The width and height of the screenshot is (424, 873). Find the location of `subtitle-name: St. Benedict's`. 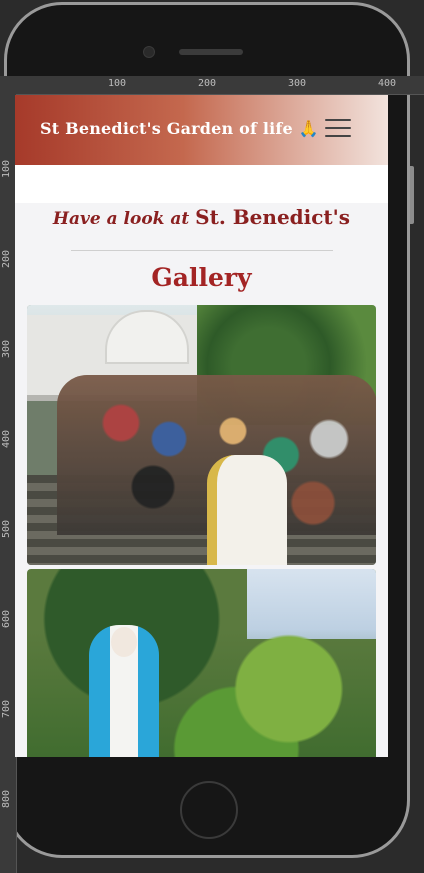

subtitle-name: St. Benedict's is located at coordinates (273, 217).